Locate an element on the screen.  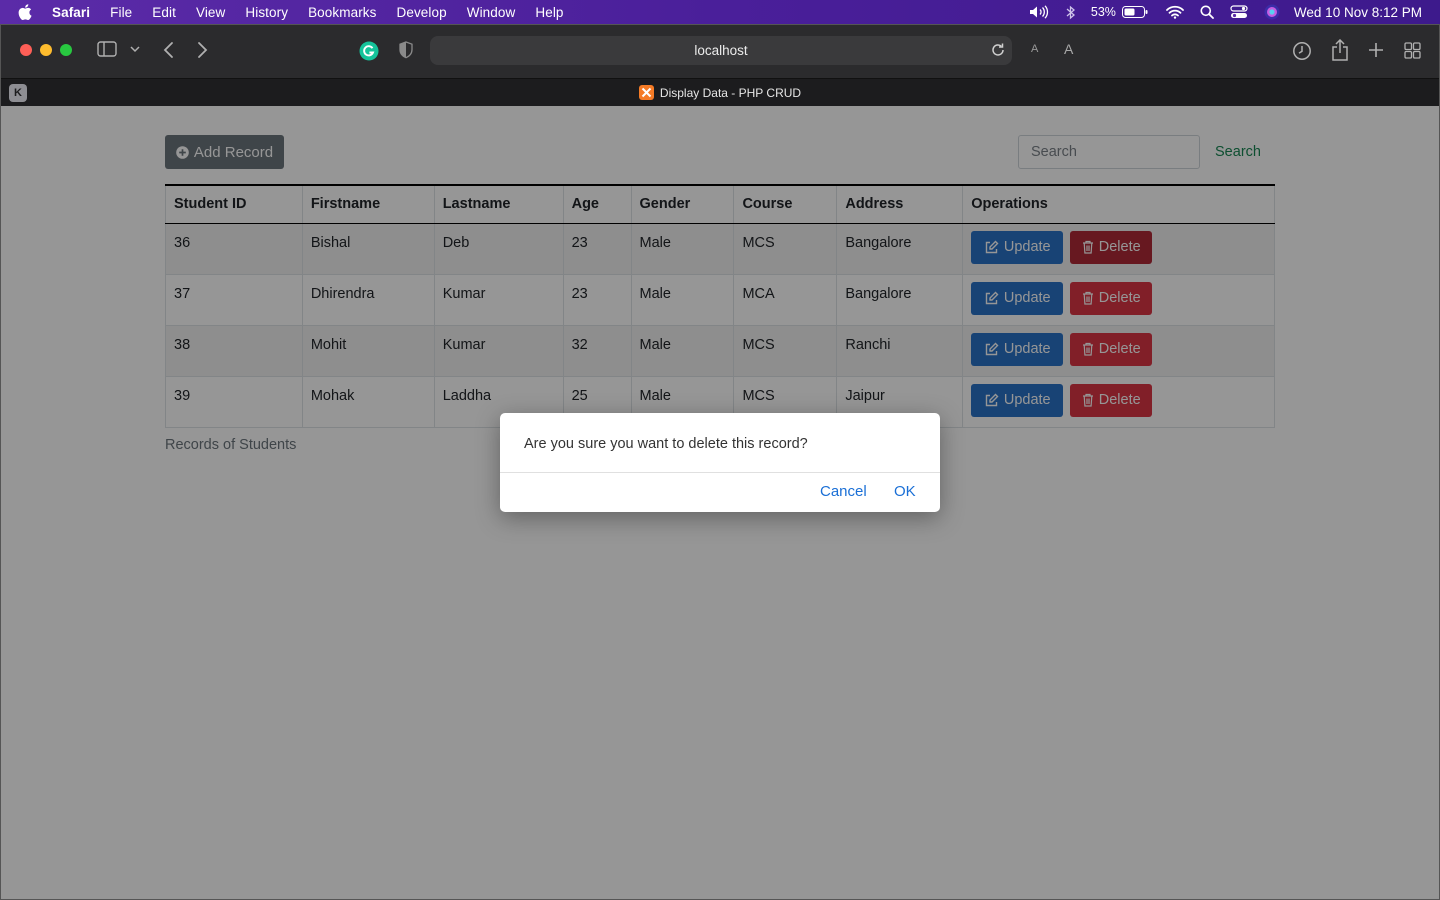
battery-icon is located at coordinates (1134, 12).